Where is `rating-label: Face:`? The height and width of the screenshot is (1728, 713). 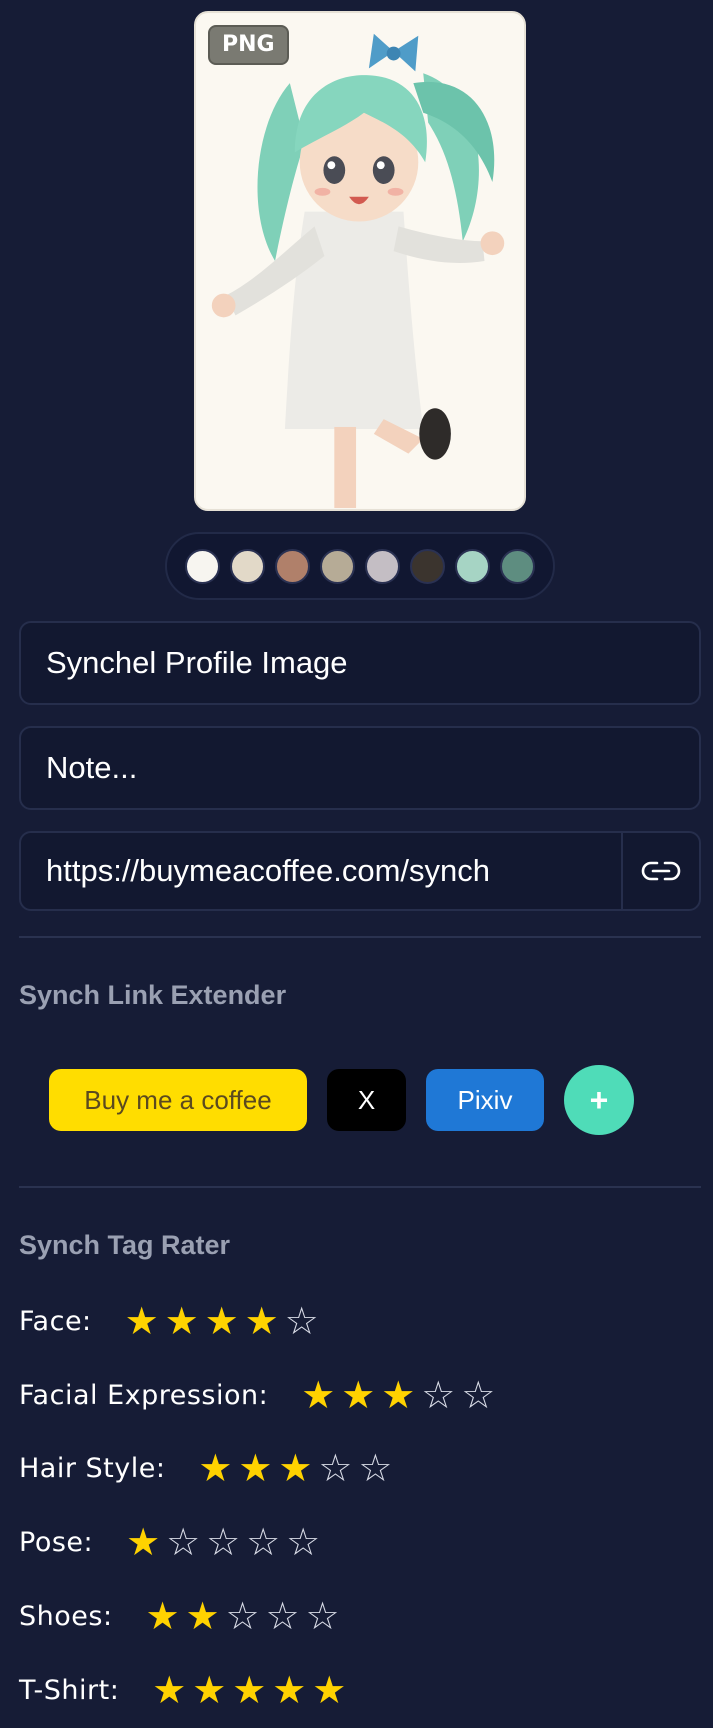
rating-label: Face: is located at coordinates (55, 1321).